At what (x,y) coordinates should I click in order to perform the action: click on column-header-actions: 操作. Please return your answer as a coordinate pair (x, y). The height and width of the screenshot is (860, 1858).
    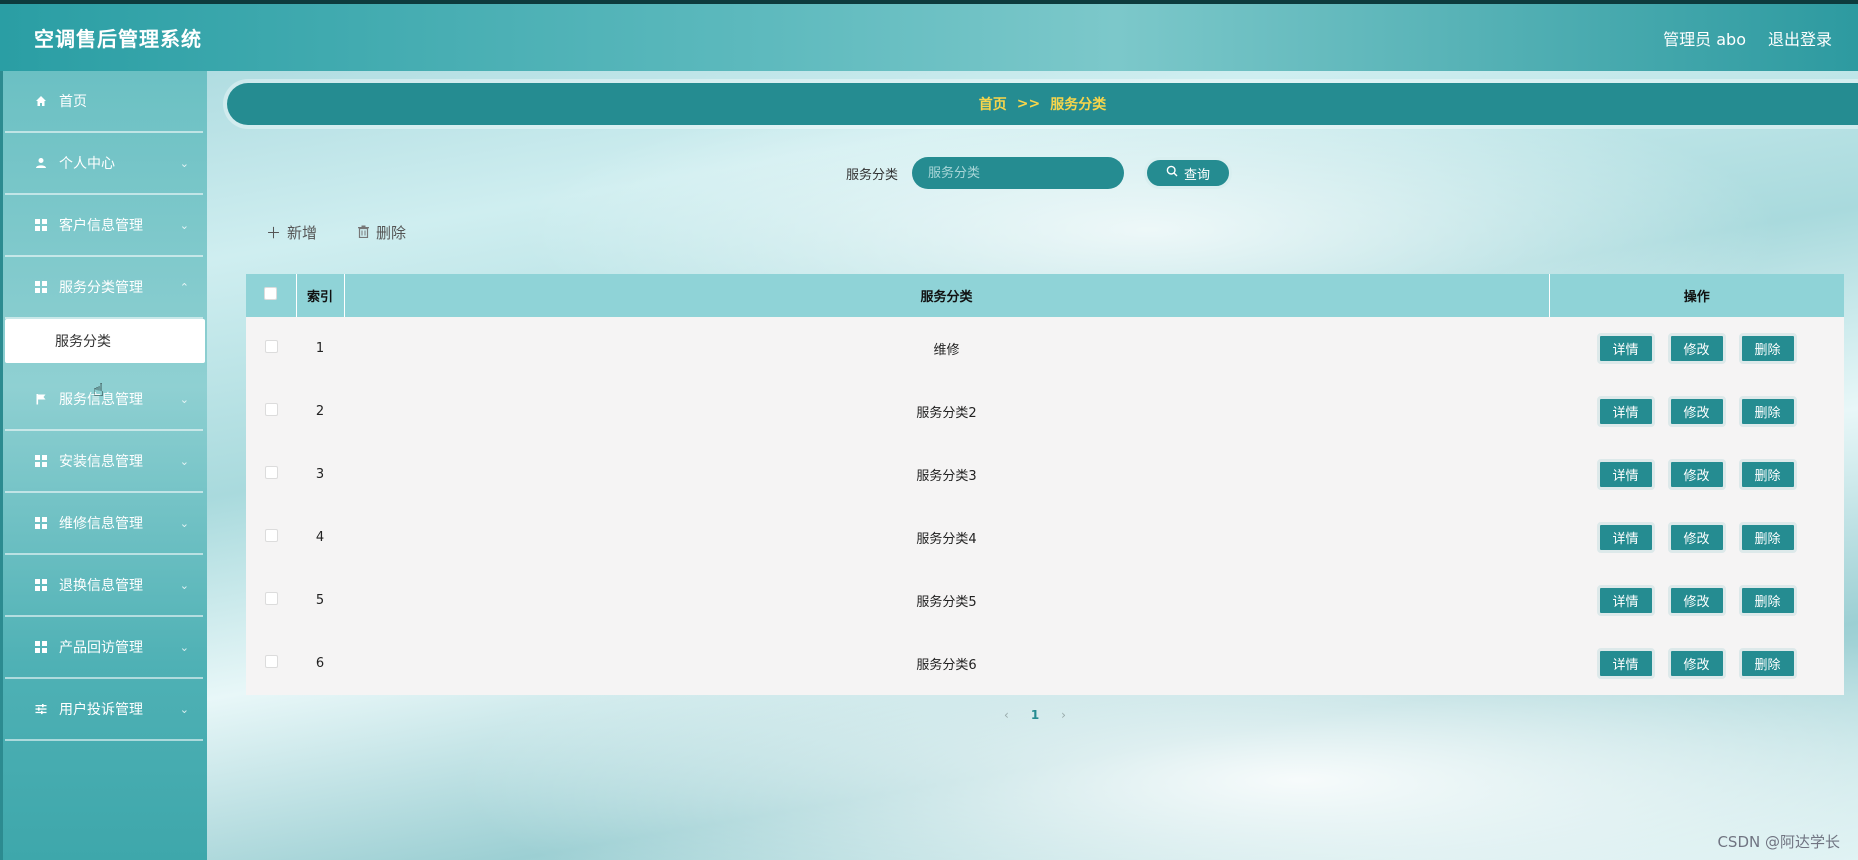
    Looking at the image, I should click on (1696, 295).